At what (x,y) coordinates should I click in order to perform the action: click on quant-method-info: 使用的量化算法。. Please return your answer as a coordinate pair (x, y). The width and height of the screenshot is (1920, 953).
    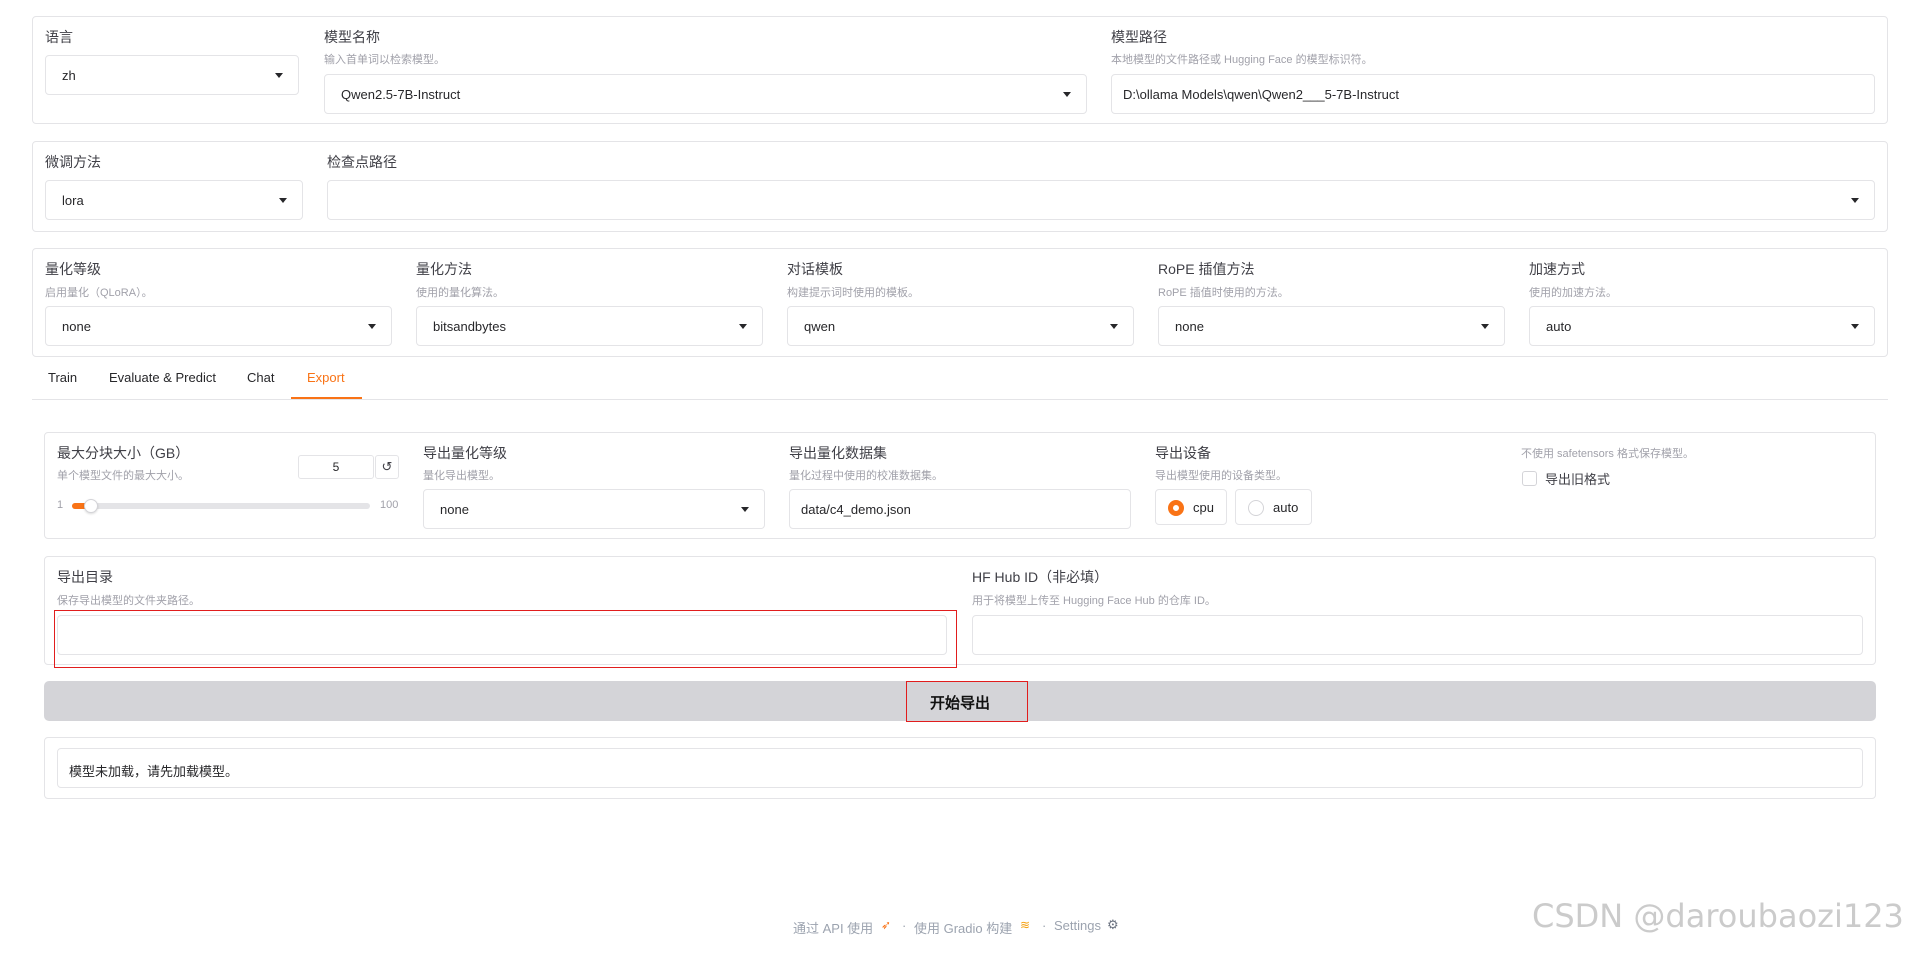
    Looking at the image, I should click on (460, 293).